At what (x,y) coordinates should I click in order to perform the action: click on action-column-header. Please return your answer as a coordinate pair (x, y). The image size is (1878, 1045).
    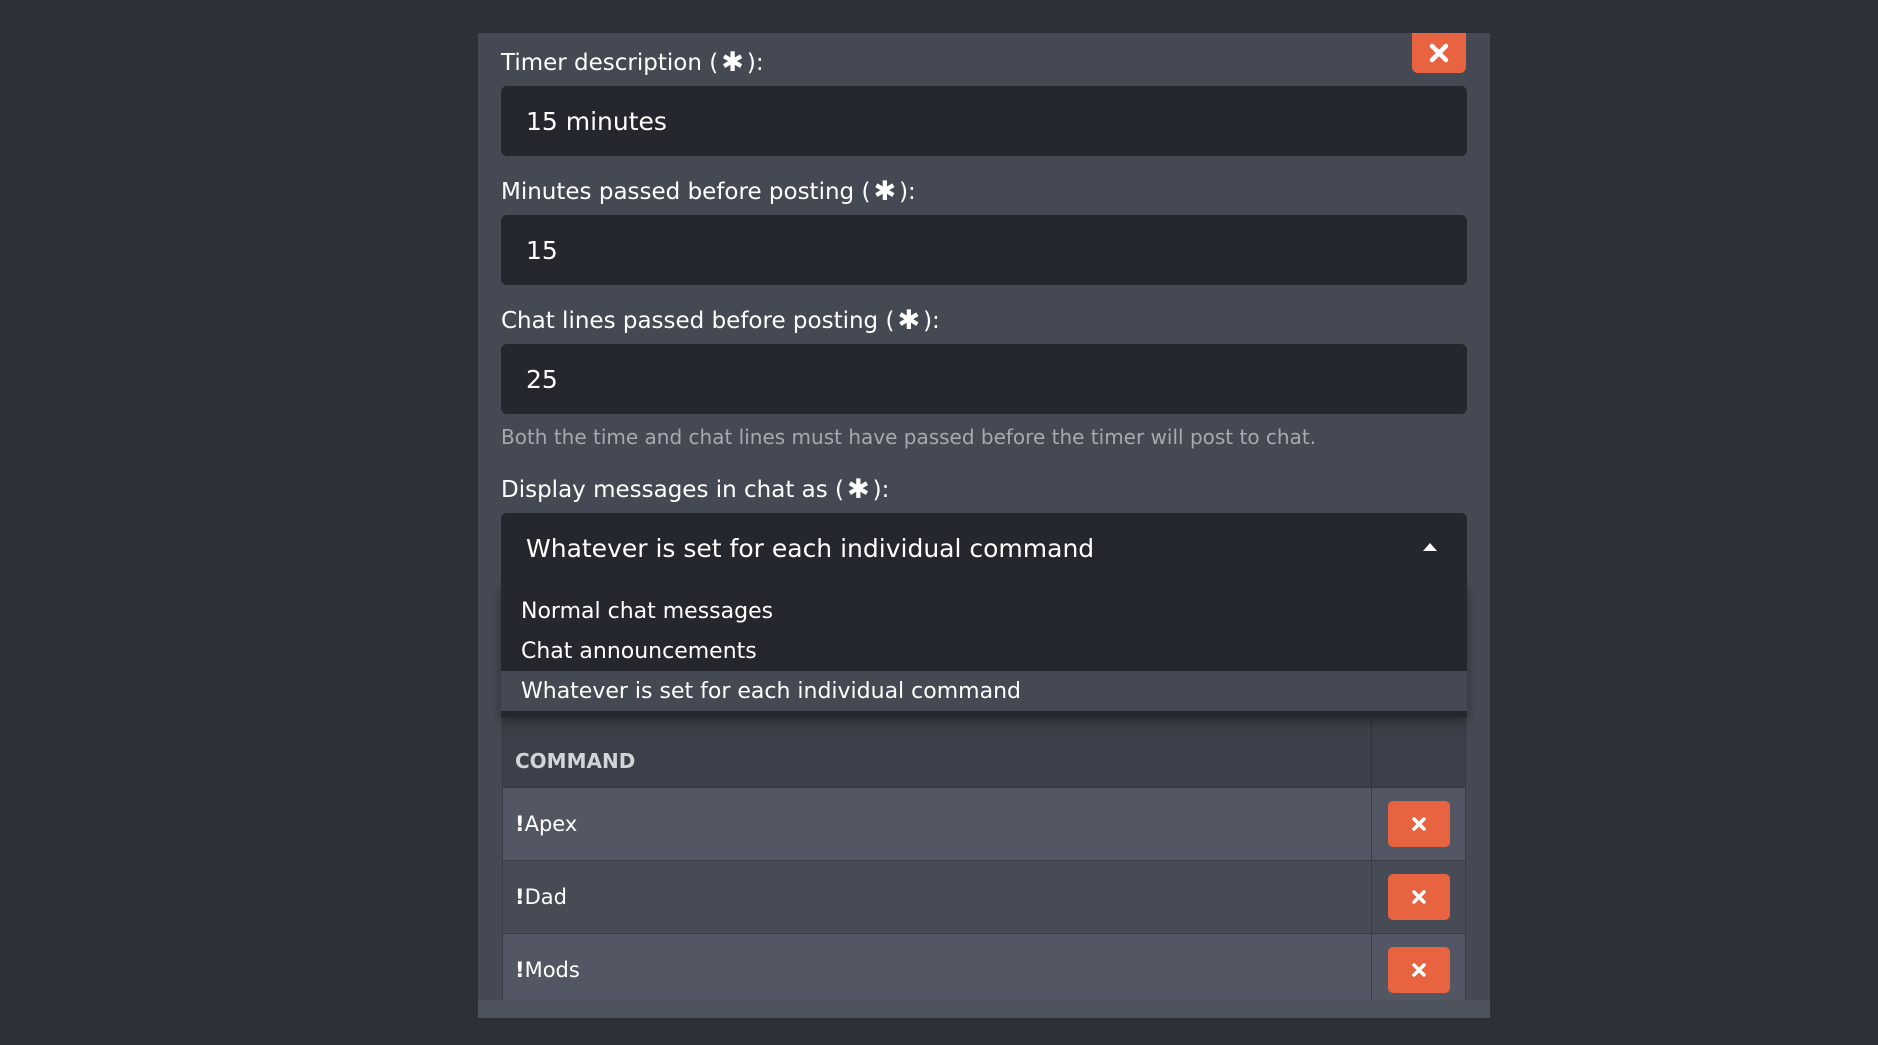
    Looking at the image, I should click on (1418, 746).